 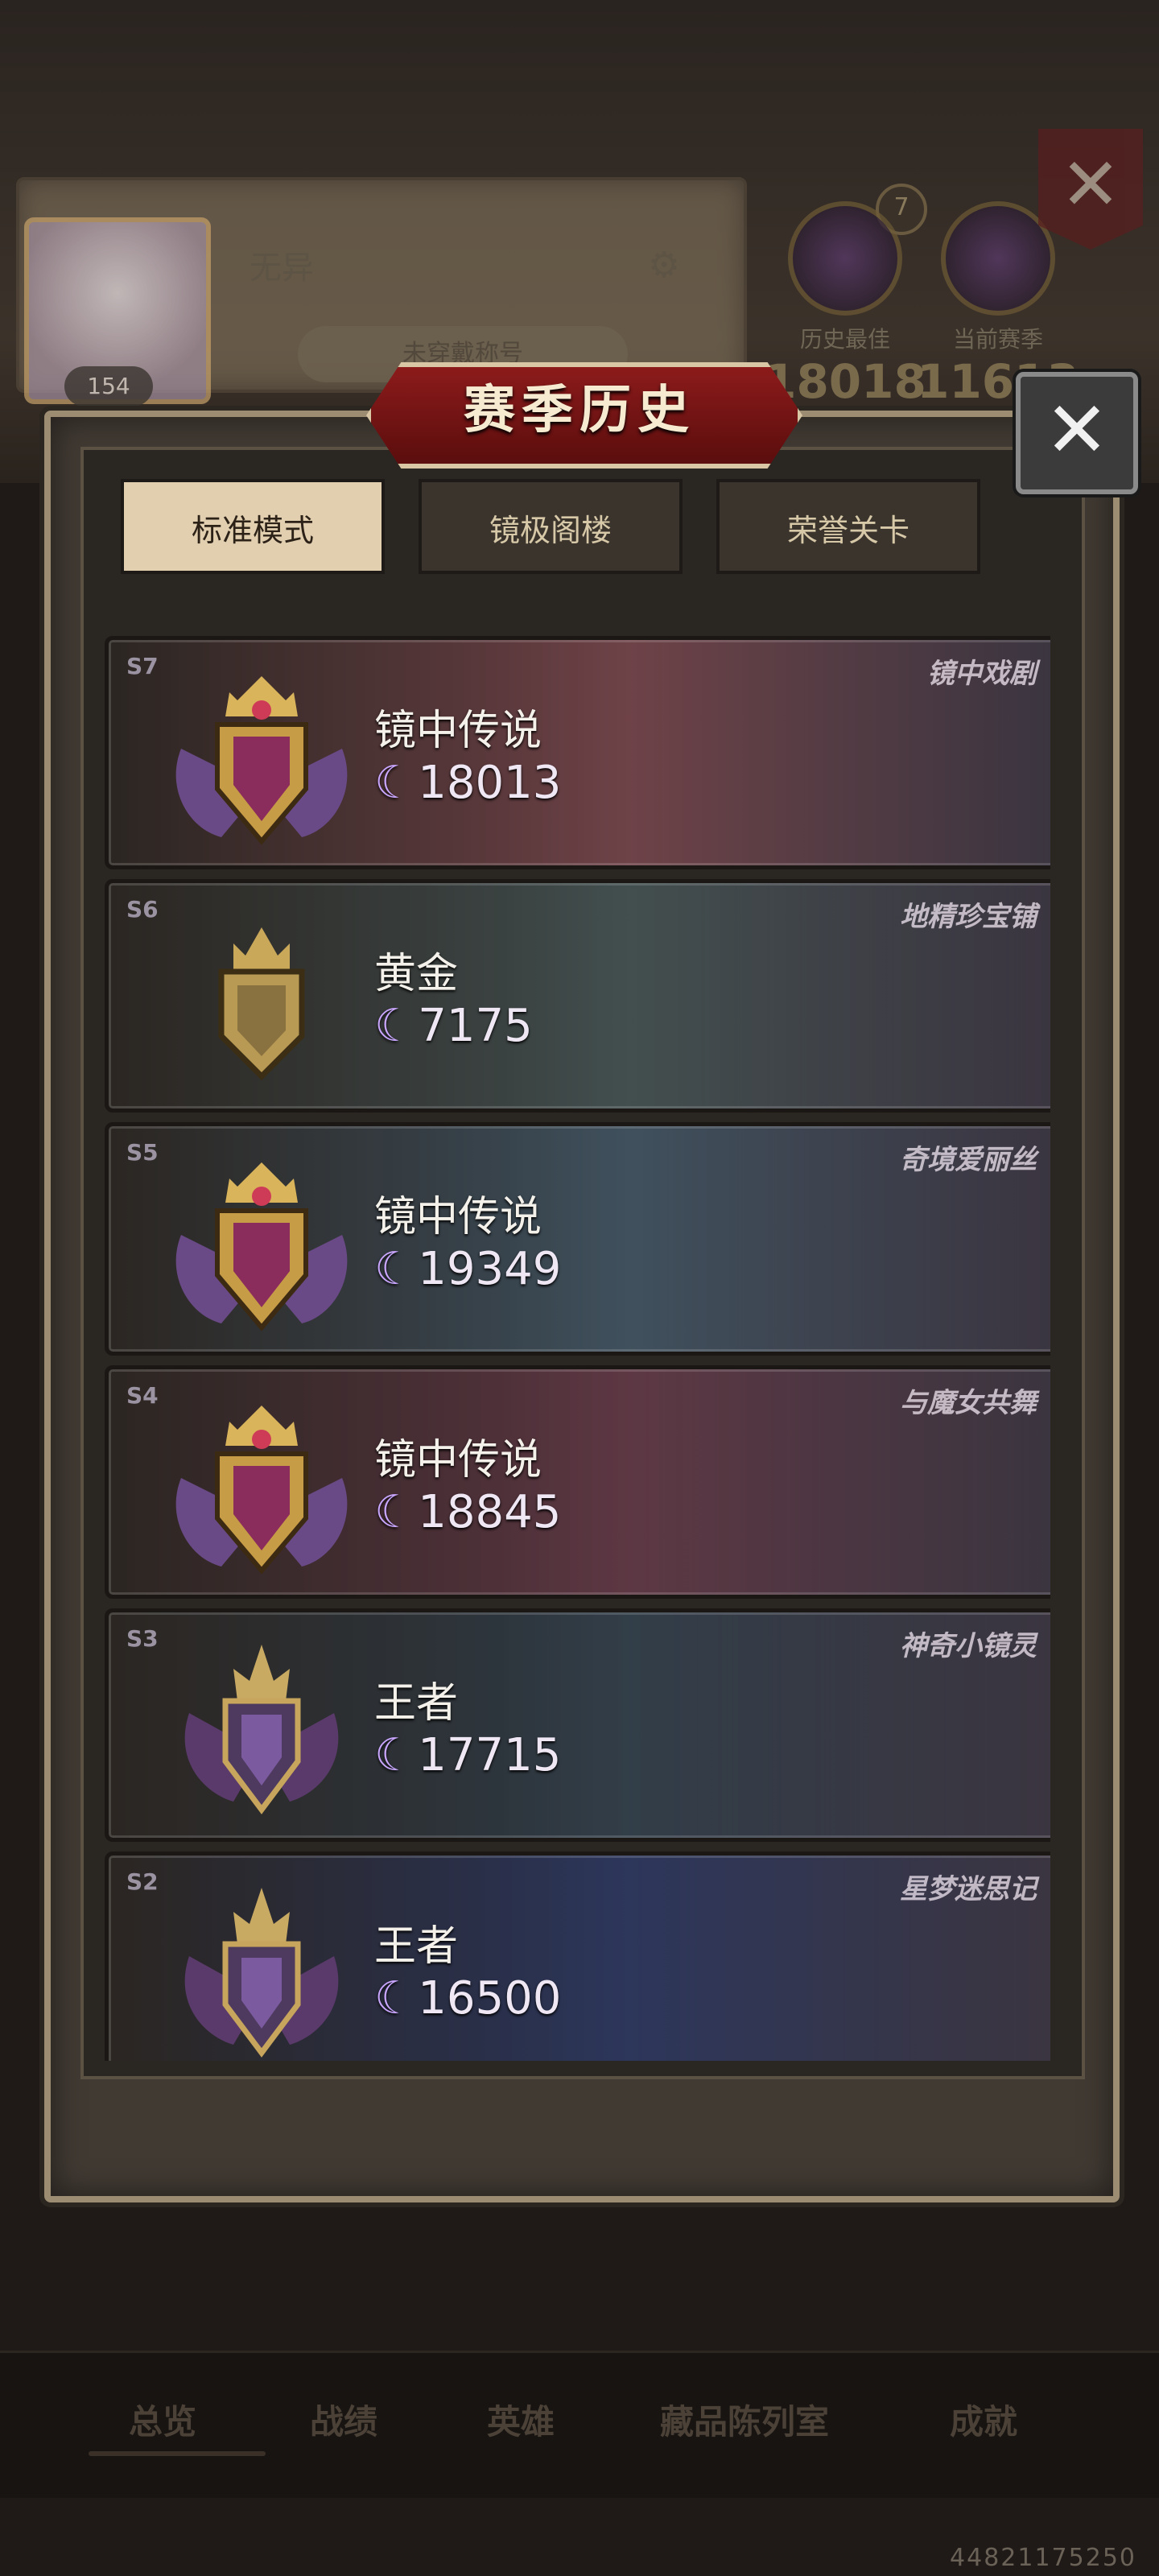 I want to click on season-tag: S2, so click(x=142, y=1881).